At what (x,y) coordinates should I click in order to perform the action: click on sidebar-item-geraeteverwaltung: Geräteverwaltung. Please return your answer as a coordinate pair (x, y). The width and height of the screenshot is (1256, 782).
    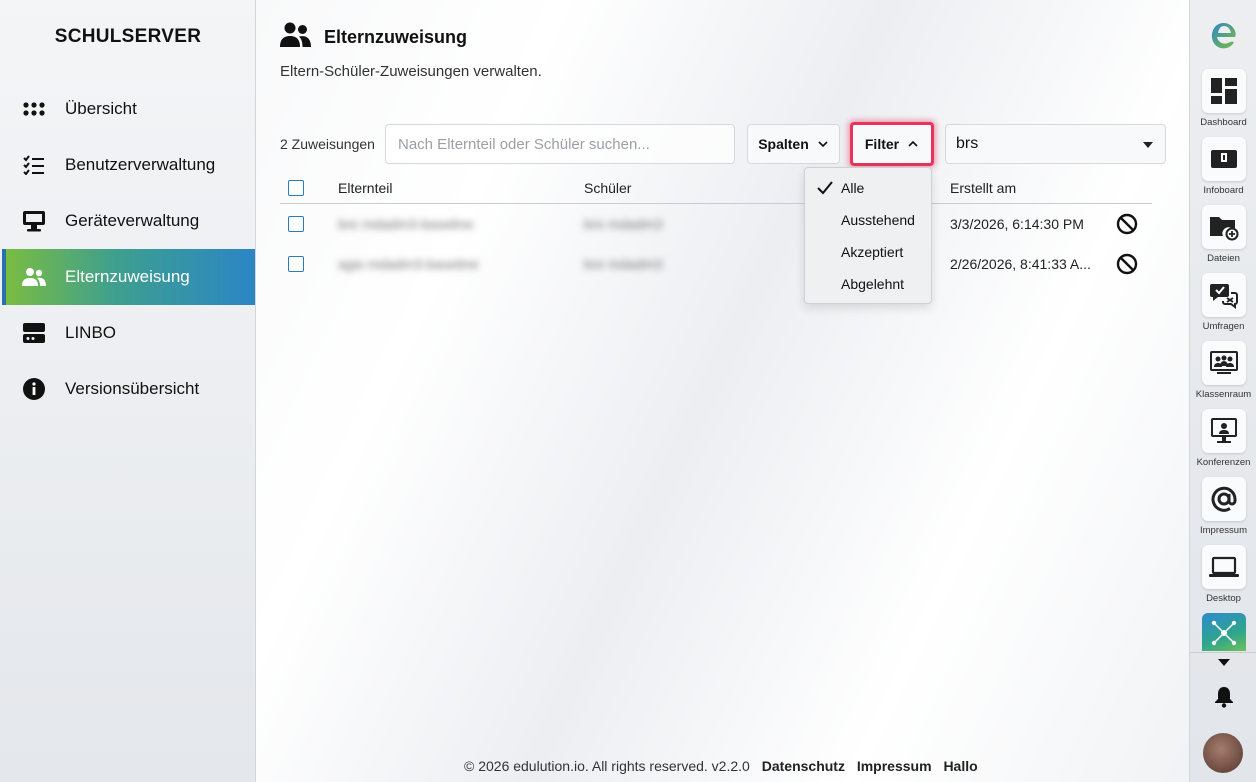
    Looking at the image, I should click on (128, 221).